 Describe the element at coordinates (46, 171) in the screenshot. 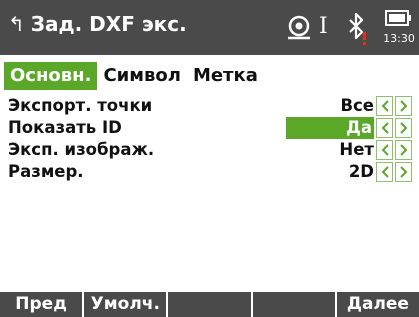

I see `setting-label: Размер.` at that location.